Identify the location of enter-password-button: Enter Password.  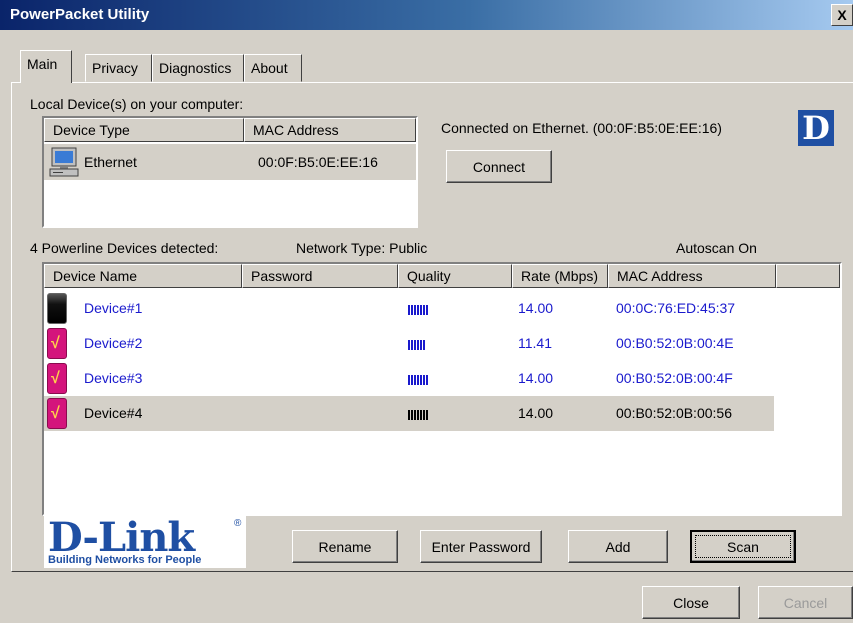
(481, 546).